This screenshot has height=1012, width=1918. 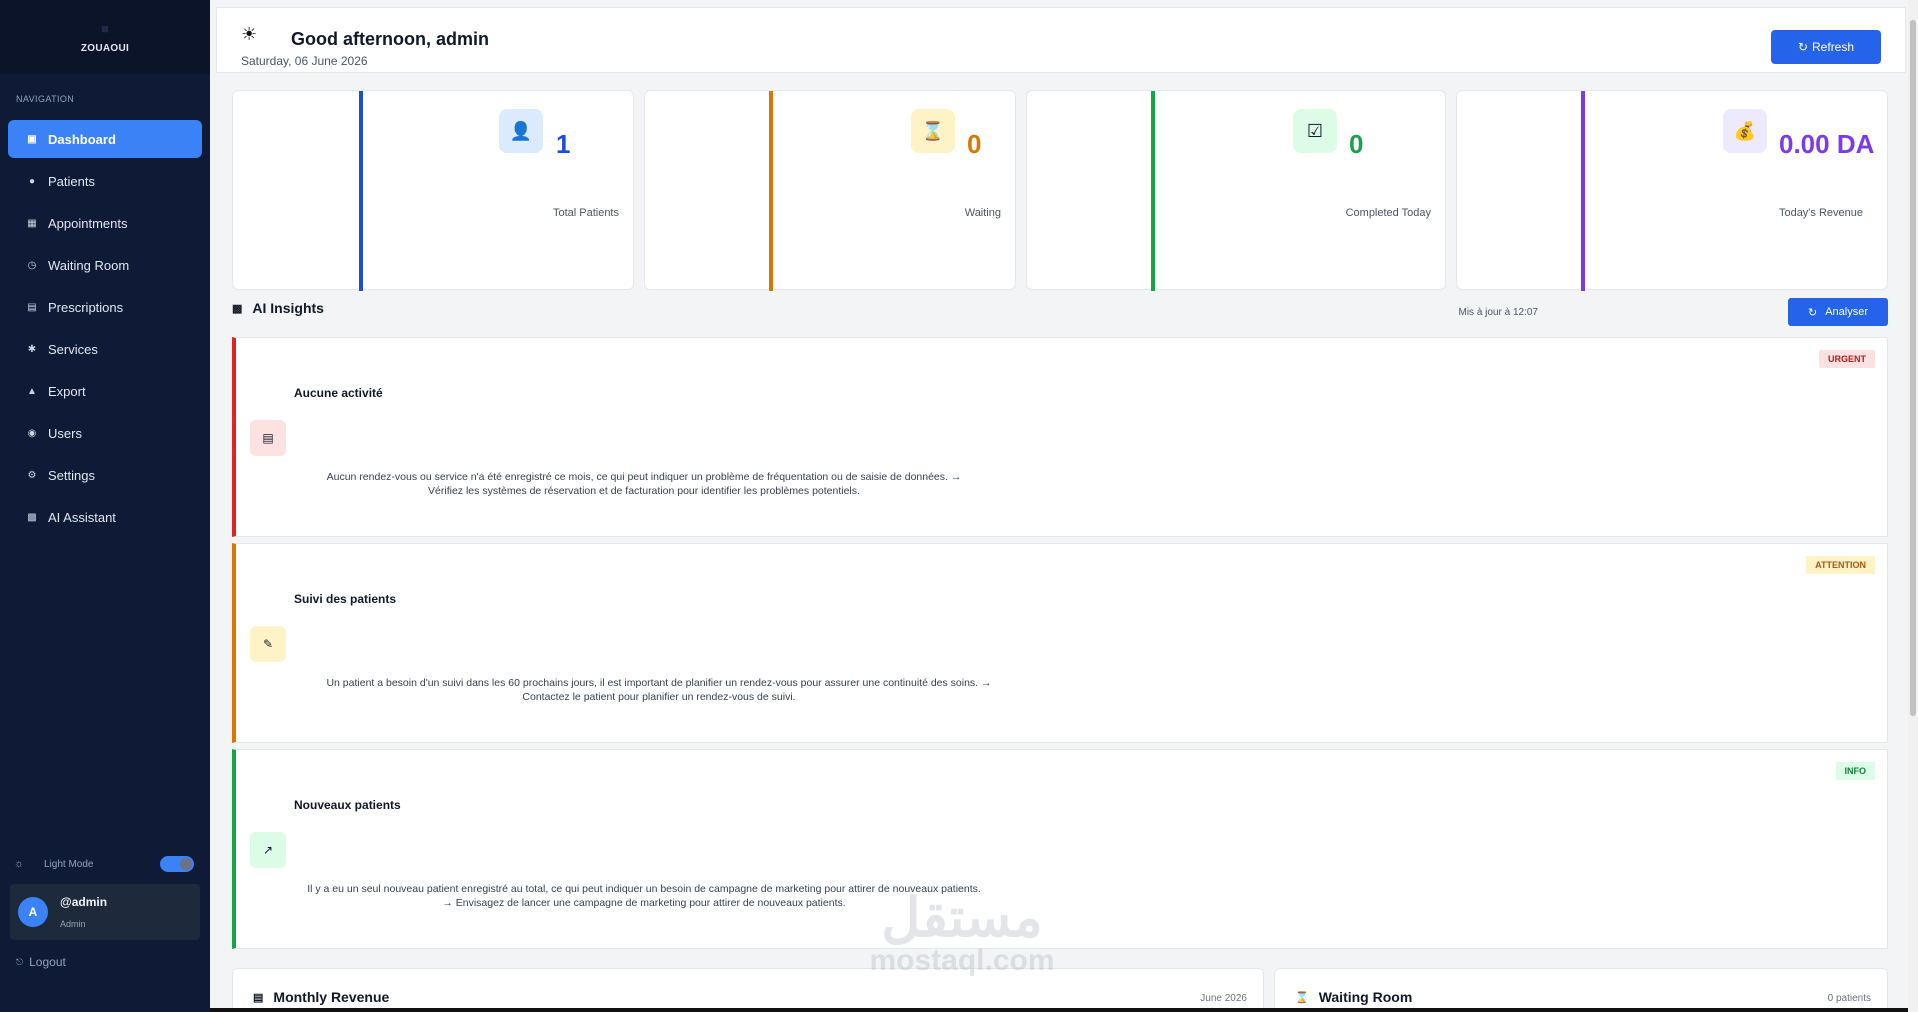 I want to click on avatar: A, so click(x=33, y=912).